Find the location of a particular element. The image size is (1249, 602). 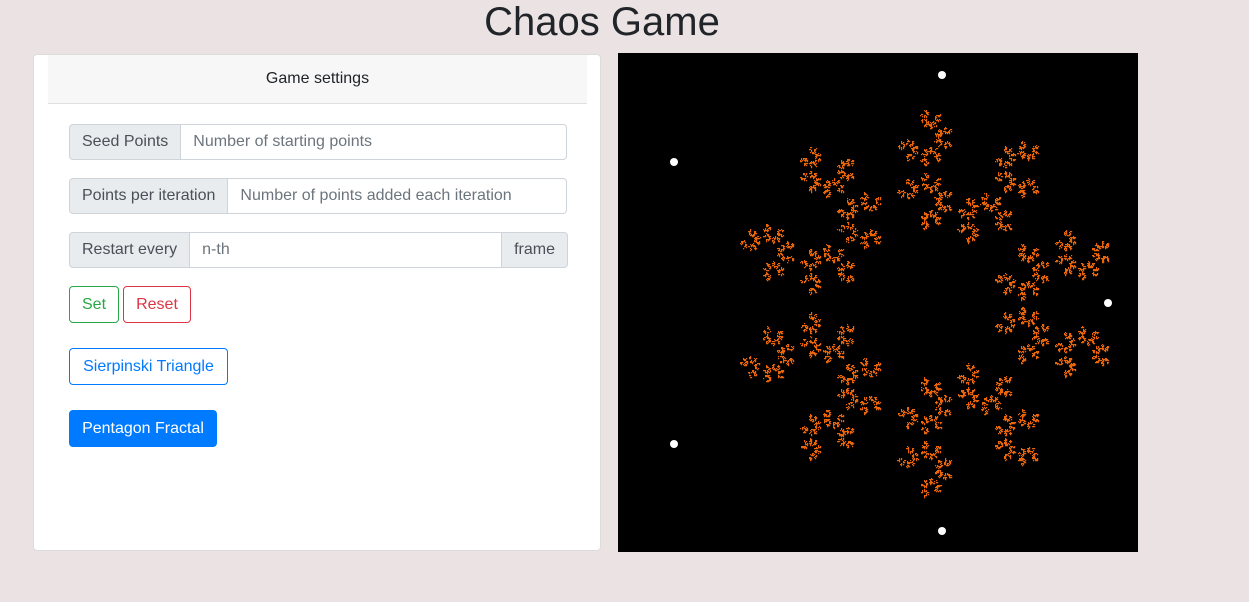

points-per-iteration-label: Points per iteration is located at coordinates (149, 196).